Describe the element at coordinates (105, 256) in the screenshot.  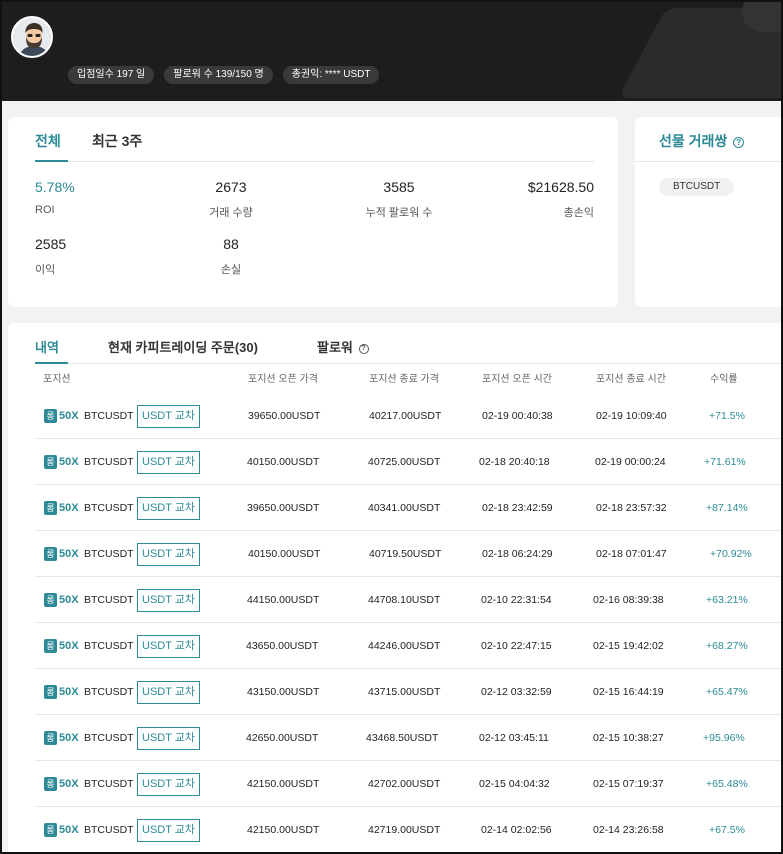
I see `stat-profit: 2585 이익` at that location.